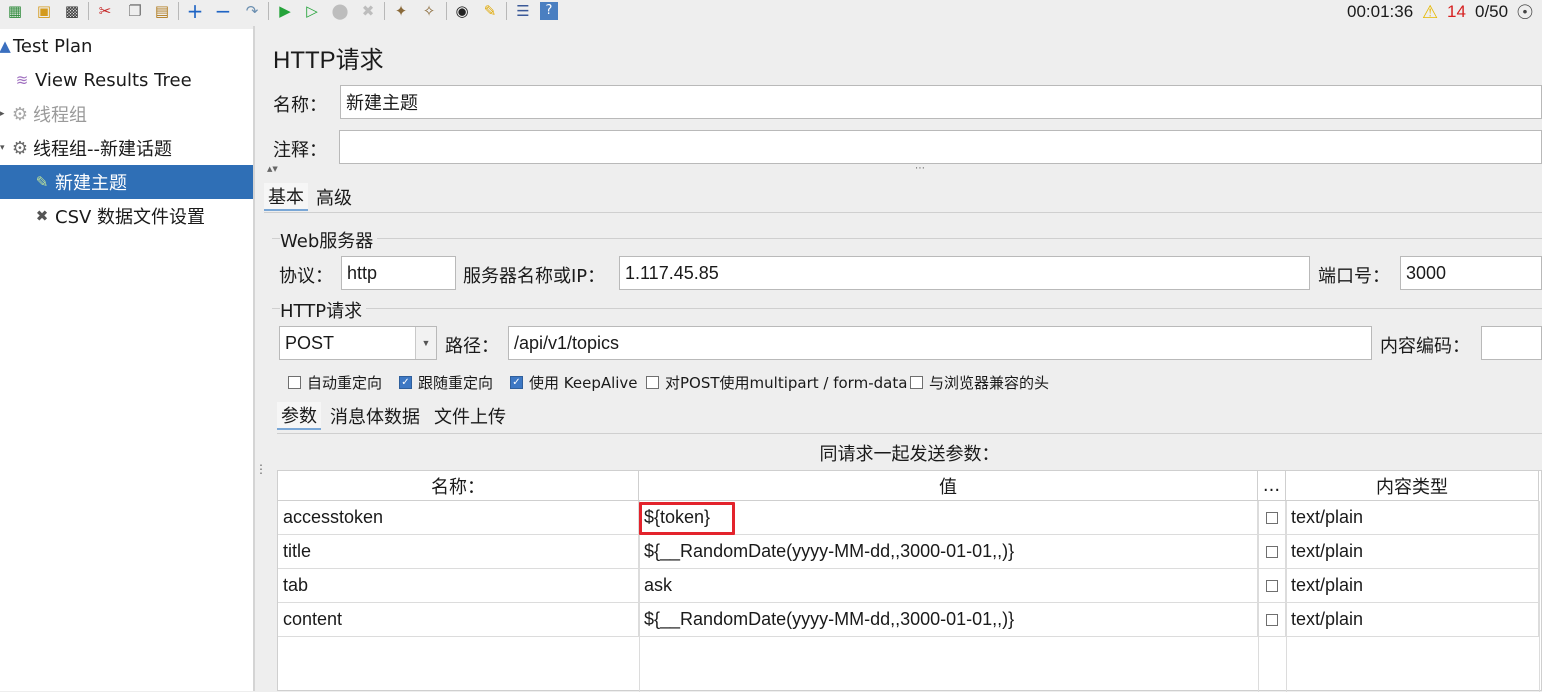 This screenshot has width=1542, height=692. Describe the element at coordinates (458, 620) in the screenshot. I see `table-row-name: content` at that location.